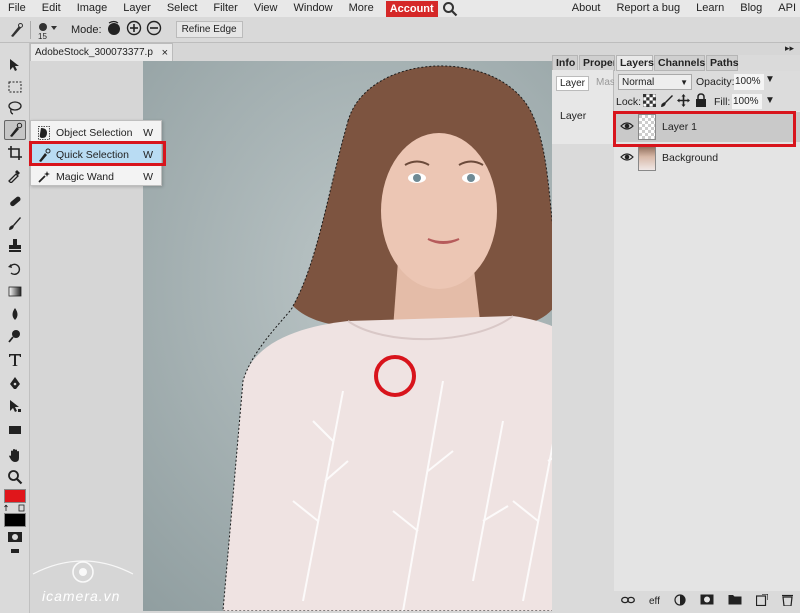 The height and width of the screenshot is (613, 800). What do you see at coordinates (785, 8) in the screenshot?
I see `menu-api: API` at bounding box center [785, 8].